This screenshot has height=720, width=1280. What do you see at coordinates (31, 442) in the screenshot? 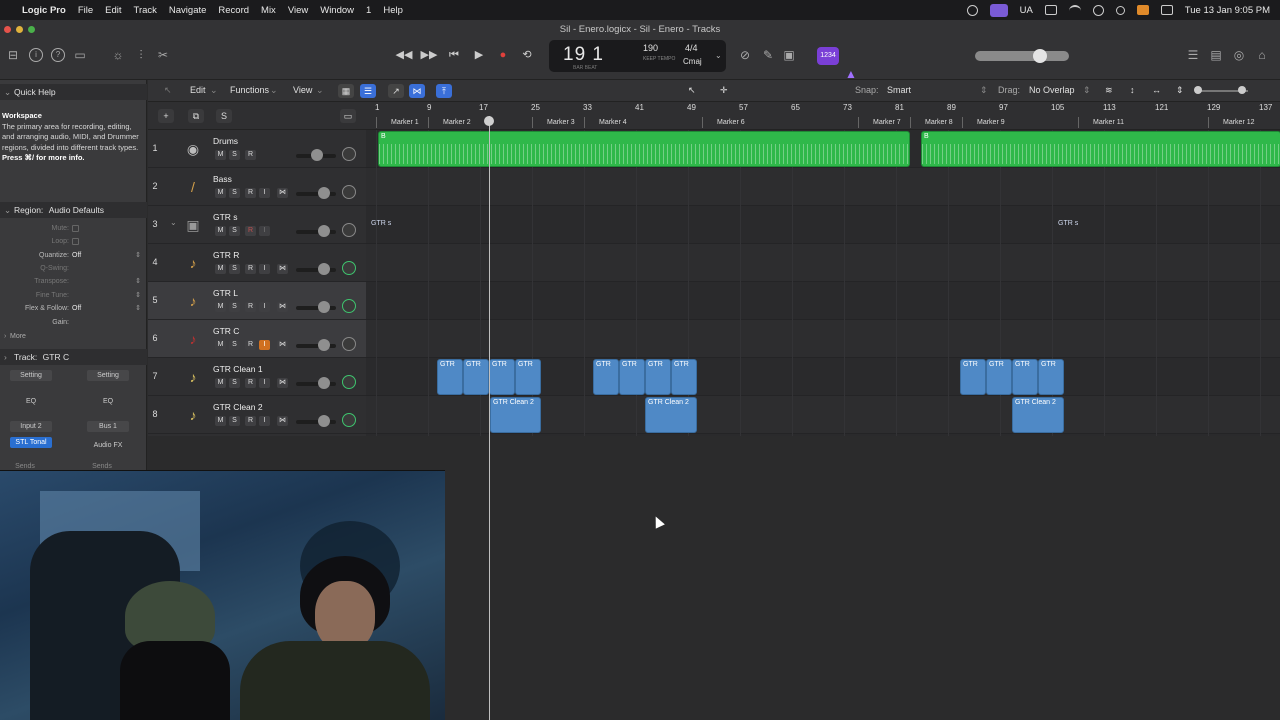
I see `plugin-slot: STL Tonal` at bounding box center [31, 442].